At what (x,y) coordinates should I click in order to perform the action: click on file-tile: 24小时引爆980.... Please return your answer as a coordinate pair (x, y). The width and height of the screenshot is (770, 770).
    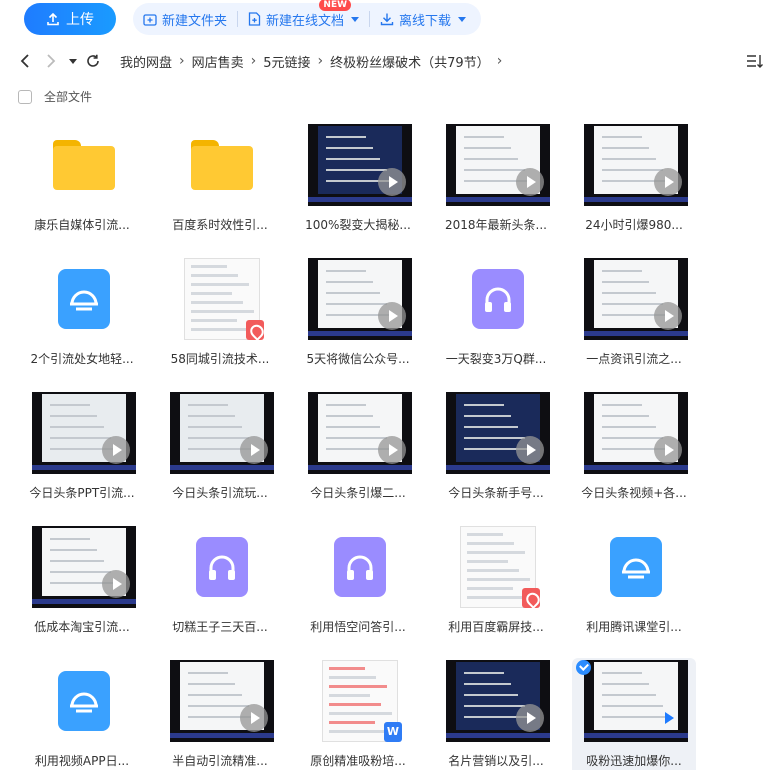
    Looking at the image, I should click on (634, 184).